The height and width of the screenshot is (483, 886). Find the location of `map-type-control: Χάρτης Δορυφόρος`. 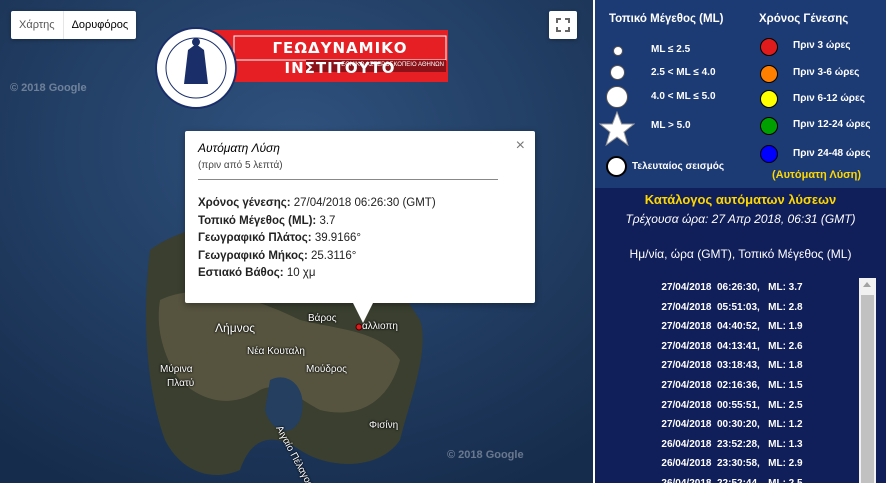

map-type-control: Χάρτης Δορυφόρος is located at coordinates (74, 25).